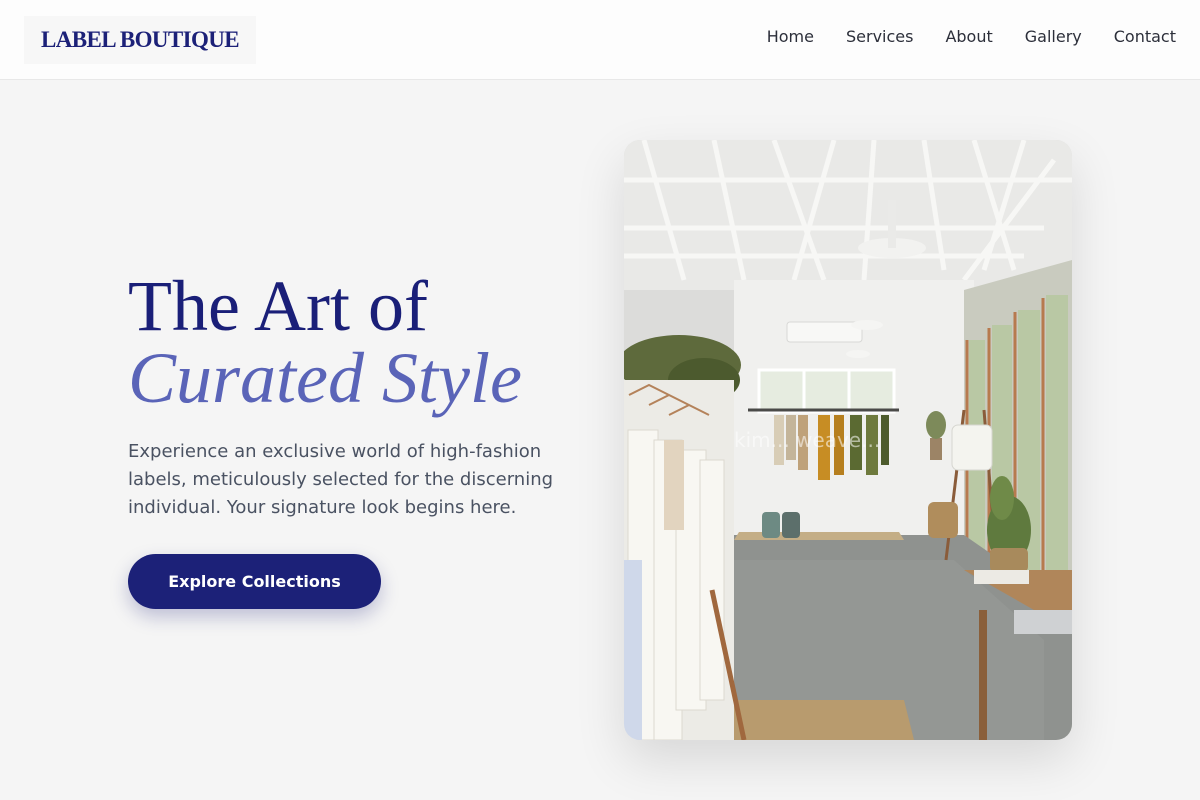  What do you see at coordinates (325, 378) in the screenshot?
I see `hero-title-line-2: Curated Style` at bounding box center [325, 378].